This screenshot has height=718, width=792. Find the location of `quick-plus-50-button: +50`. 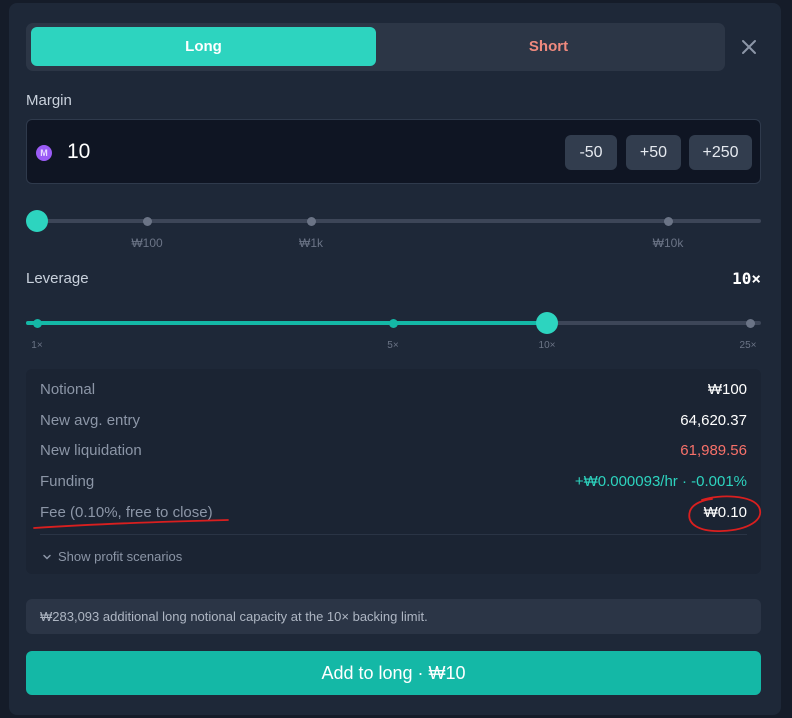

quick-plus-50-button: +50 is located at coordinates (653, 152).